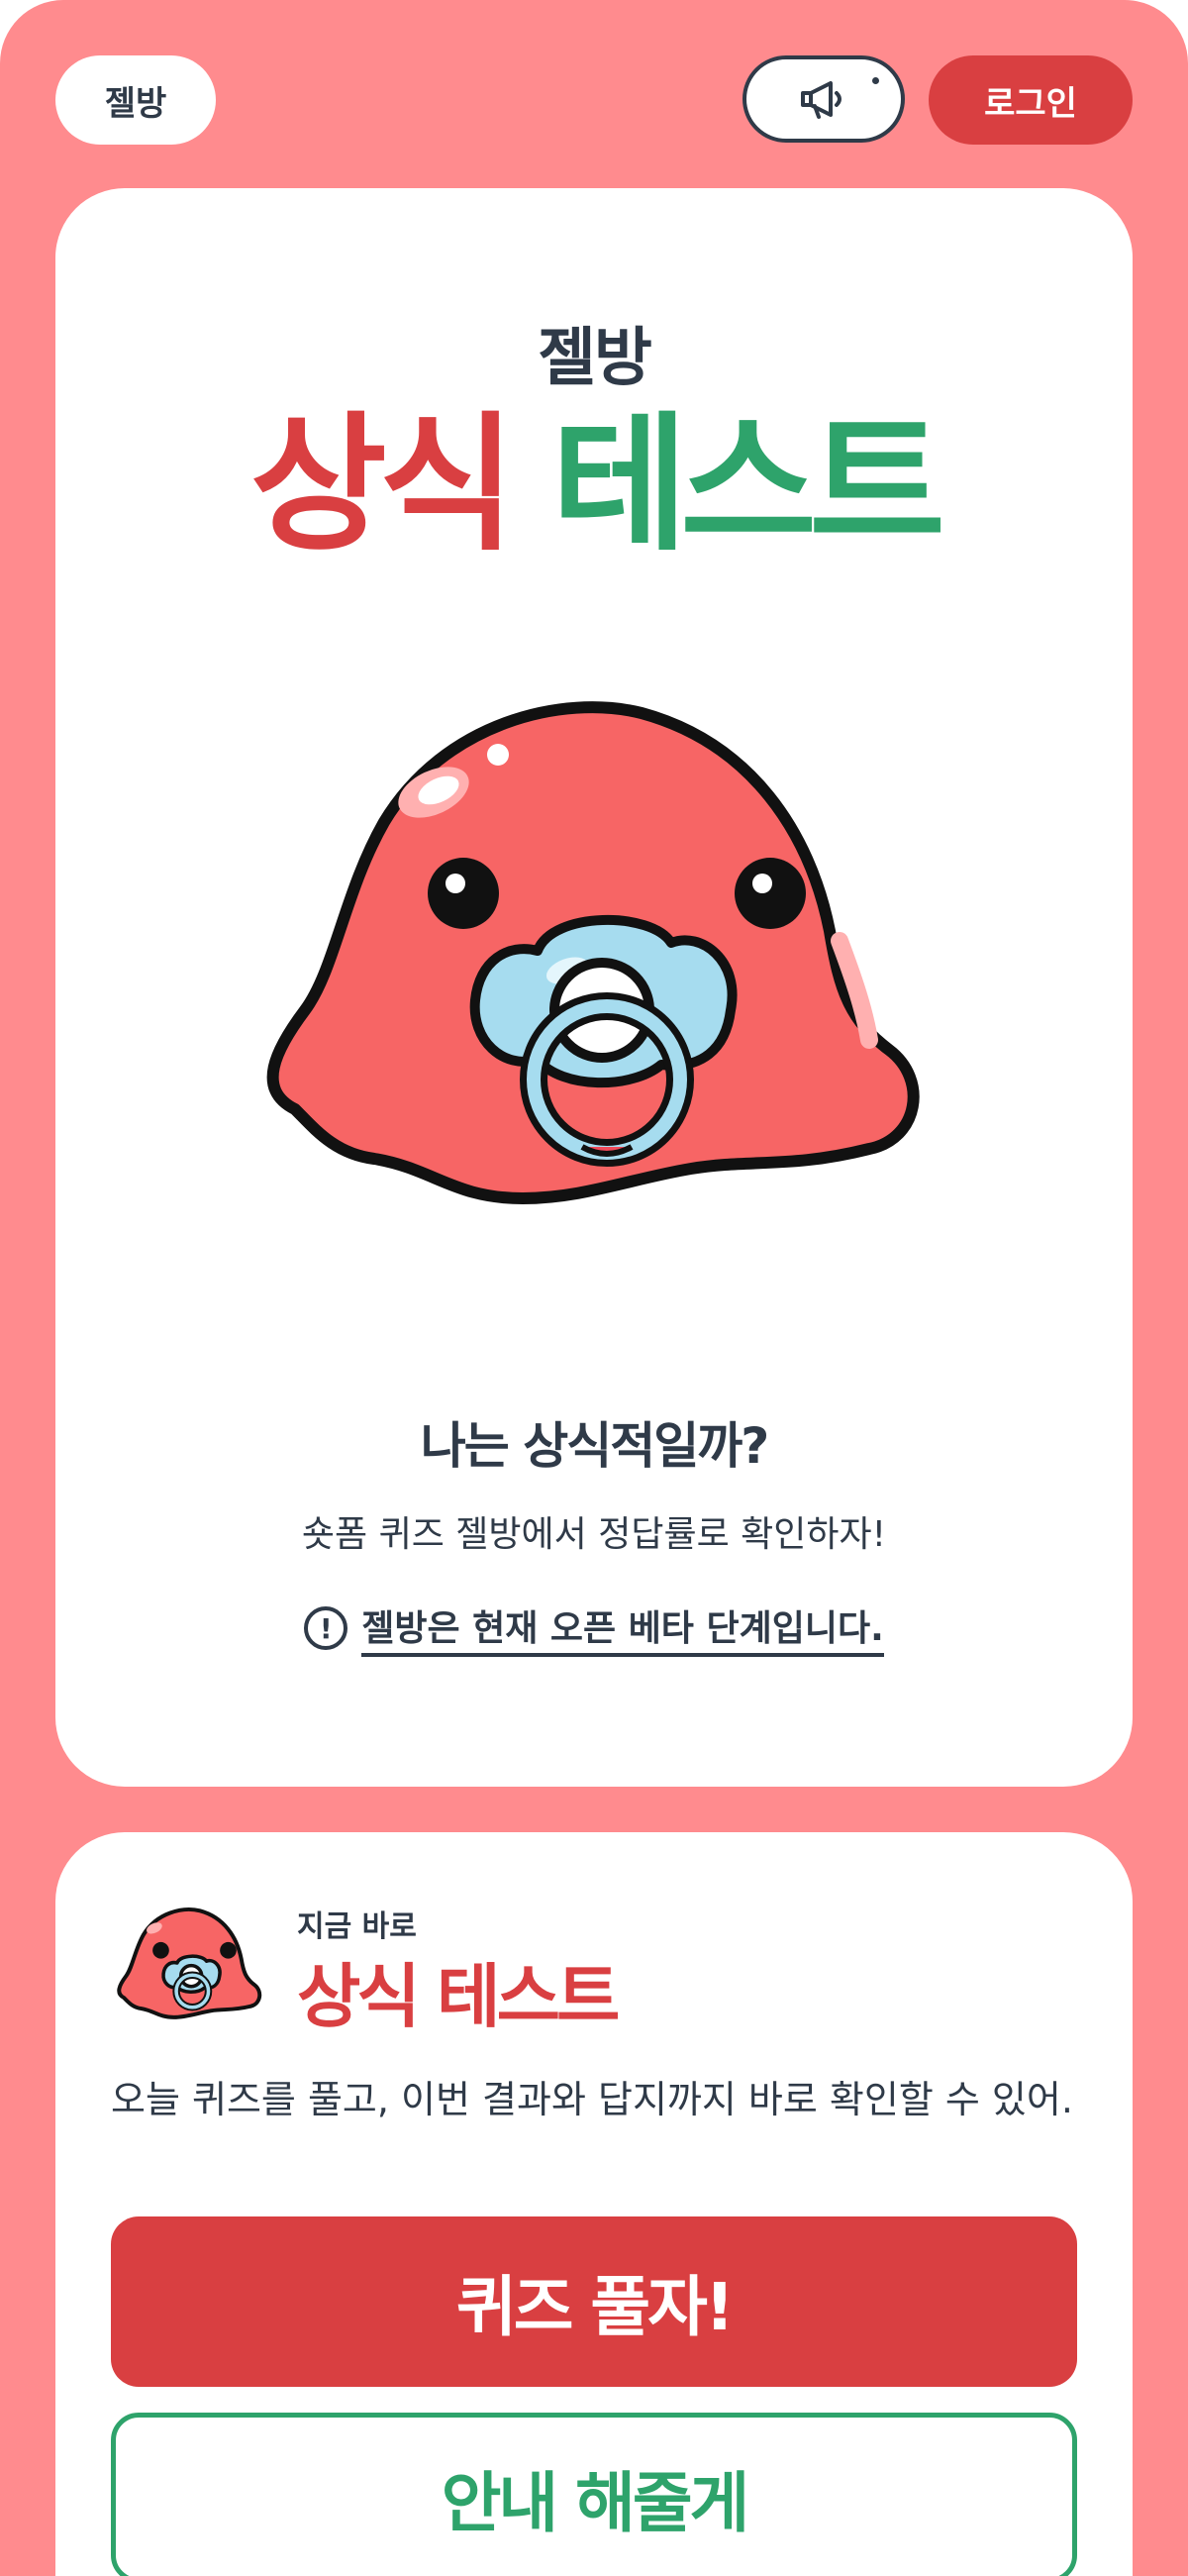 The height and width of the screenshot is (2576, 1188). Describe the element at coordinates (748, 485) in the screenshot. I see `hero-title-green: 테스트` at that location.